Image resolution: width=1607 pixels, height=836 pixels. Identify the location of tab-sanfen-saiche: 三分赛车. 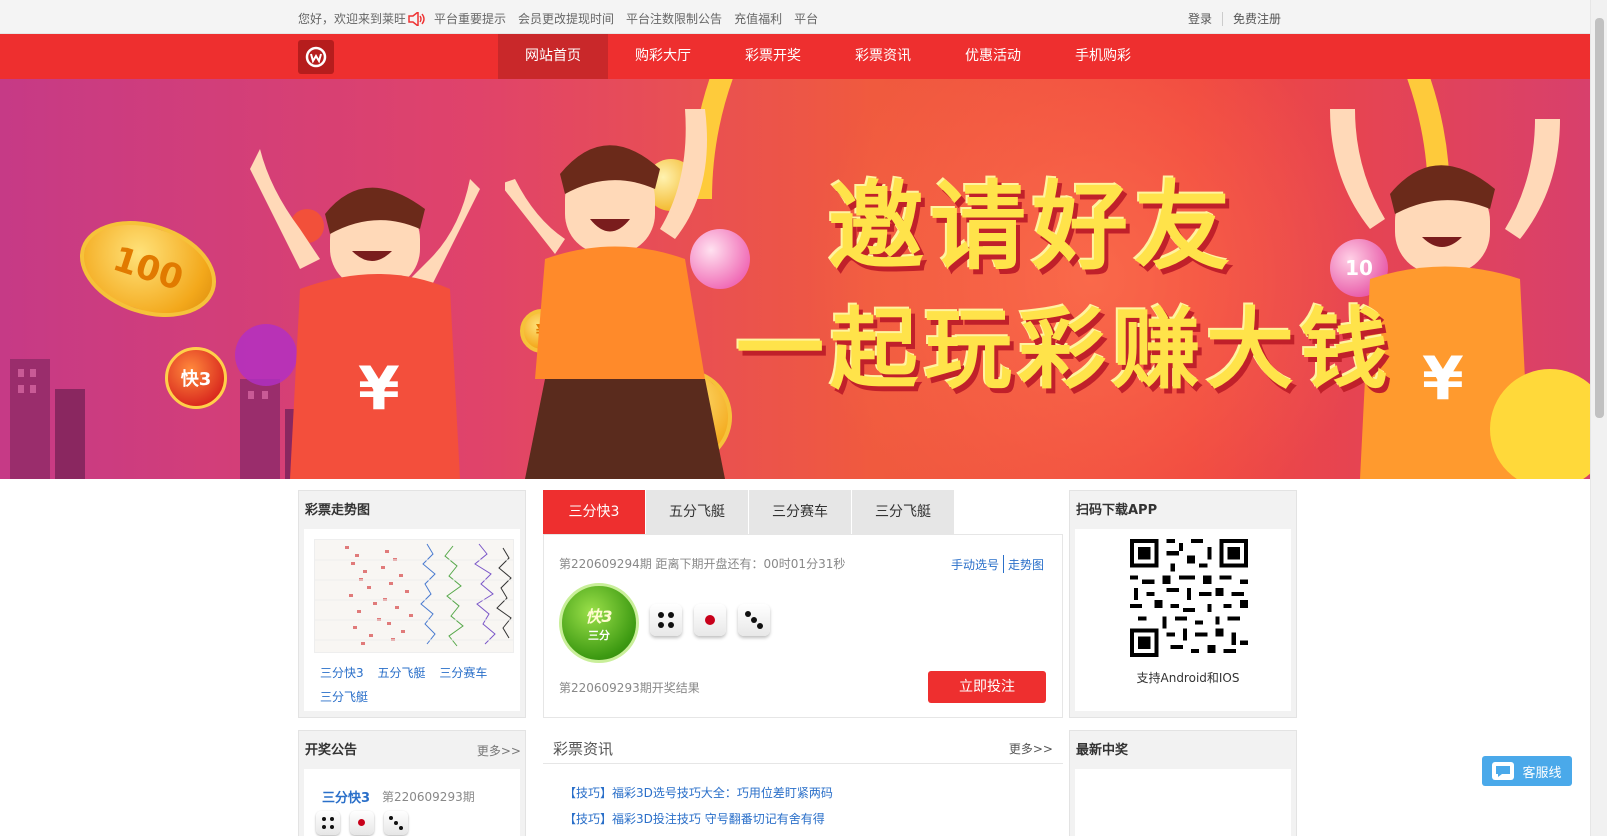
(800, 512).